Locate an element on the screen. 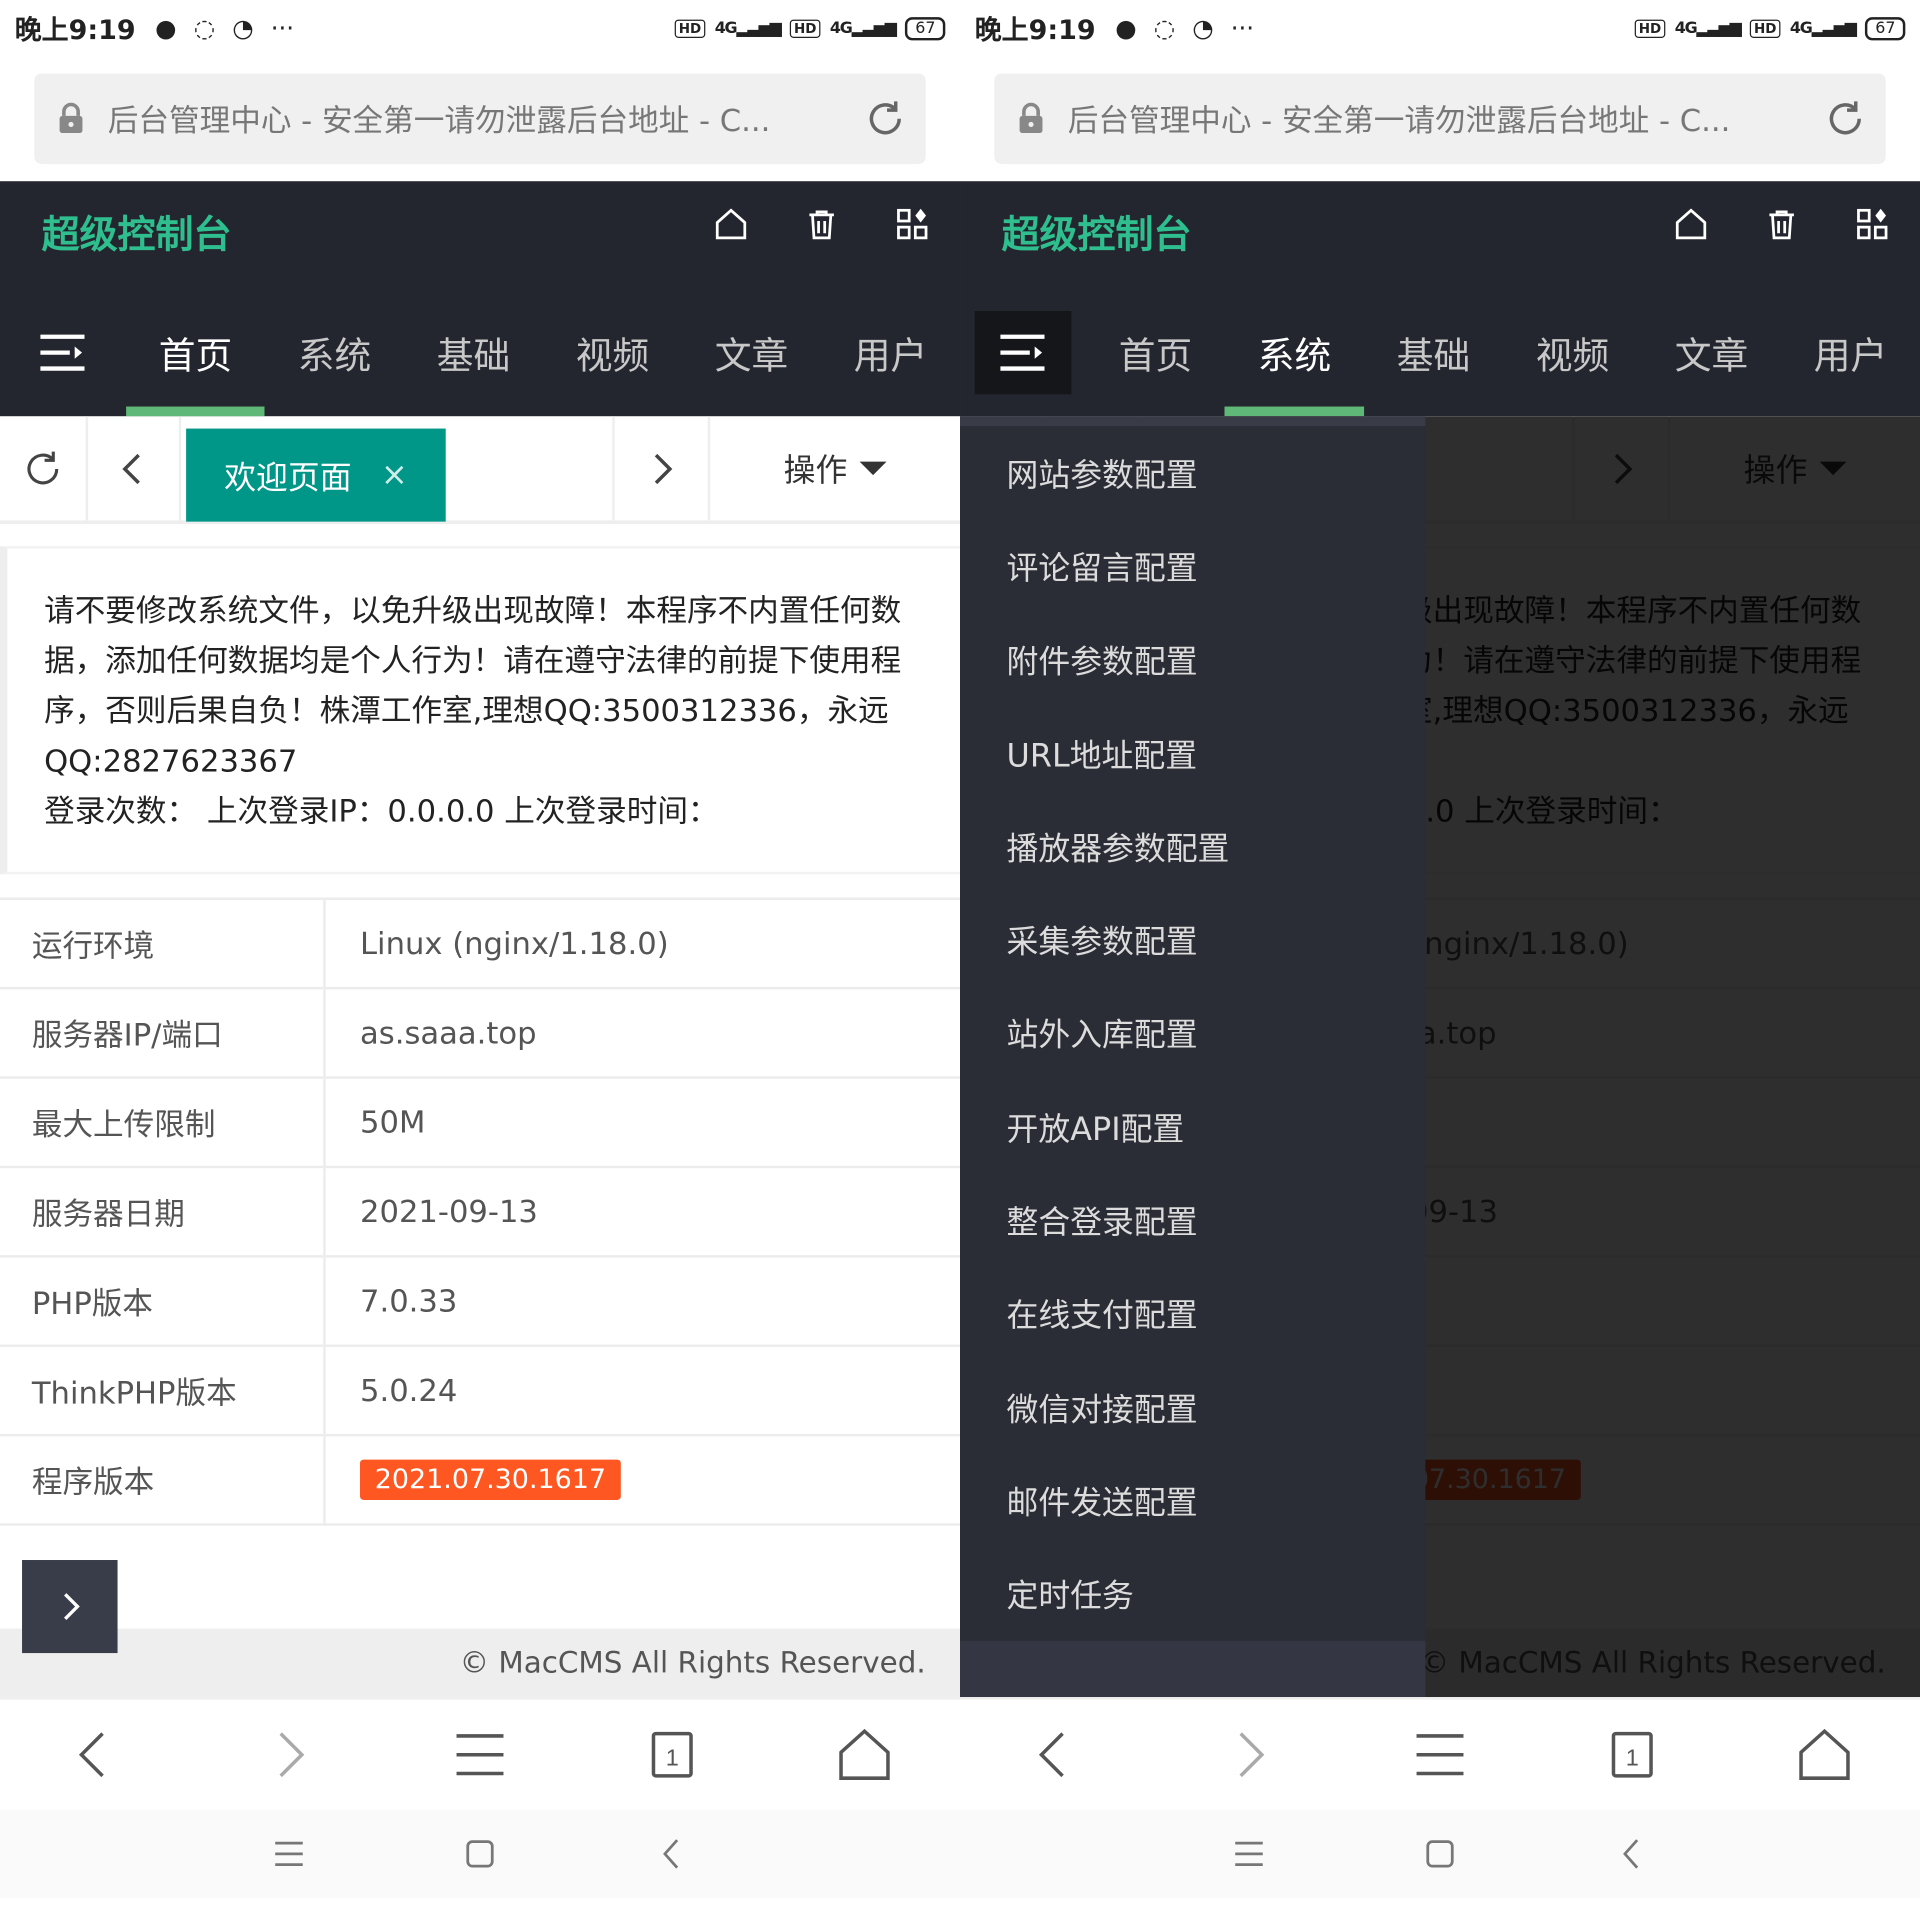 The image size is (1920, 1920). hd-badge: HD is located at coordinates (1650, 28).